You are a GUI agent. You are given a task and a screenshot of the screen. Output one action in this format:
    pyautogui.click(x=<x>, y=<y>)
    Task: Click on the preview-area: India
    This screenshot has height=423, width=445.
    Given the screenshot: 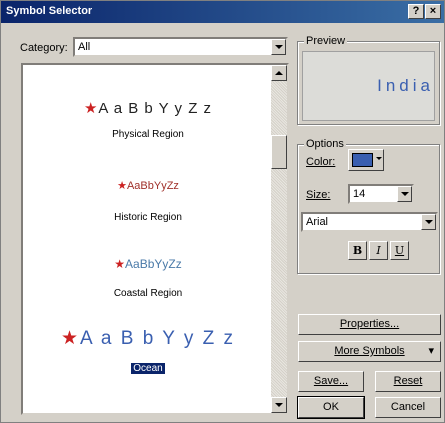 What is the action you would take?
    pyautogui.click(x=368, y=86)
    